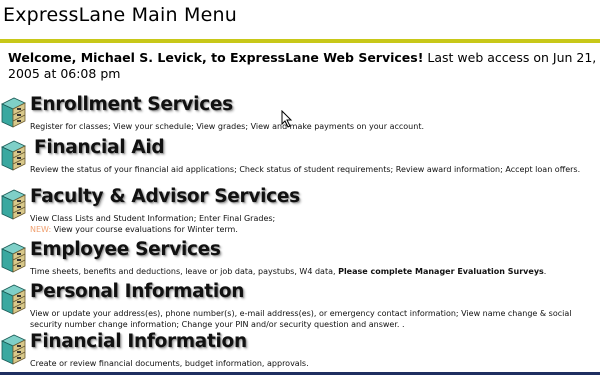 This screenshot has width=600, height=375. I want to click on enrollment-services-link: Enrollment Services, so click(131, 104).